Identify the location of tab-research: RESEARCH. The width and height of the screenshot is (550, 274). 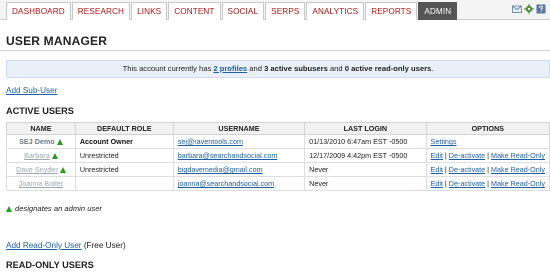
(101, 11).